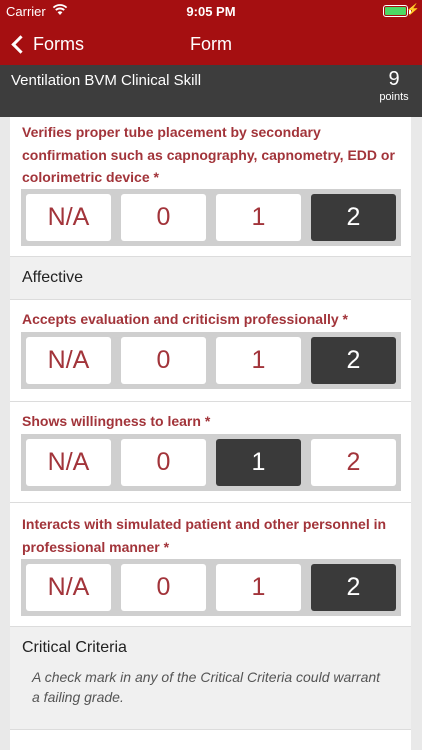 The height and width of the screenshot is (750, 422). What do you see at coordinates (211, 91) in the screenshot?
I see `skill-header: Ventilation BVM Clinical Skill 9 points` at bounding box center [211, 91].